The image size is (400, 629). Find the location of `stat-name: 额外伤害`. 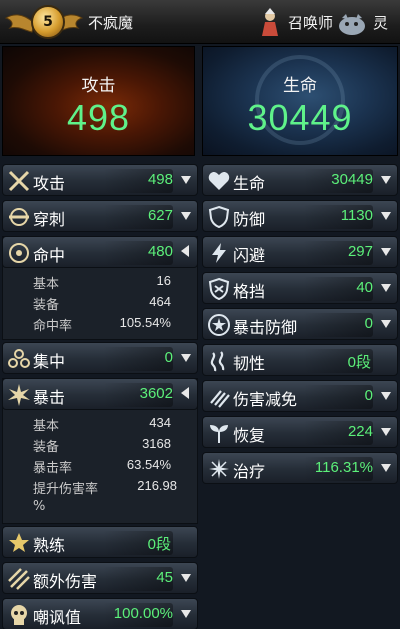

stat-name: 额外伤害 is located at coordinates (65, 581).